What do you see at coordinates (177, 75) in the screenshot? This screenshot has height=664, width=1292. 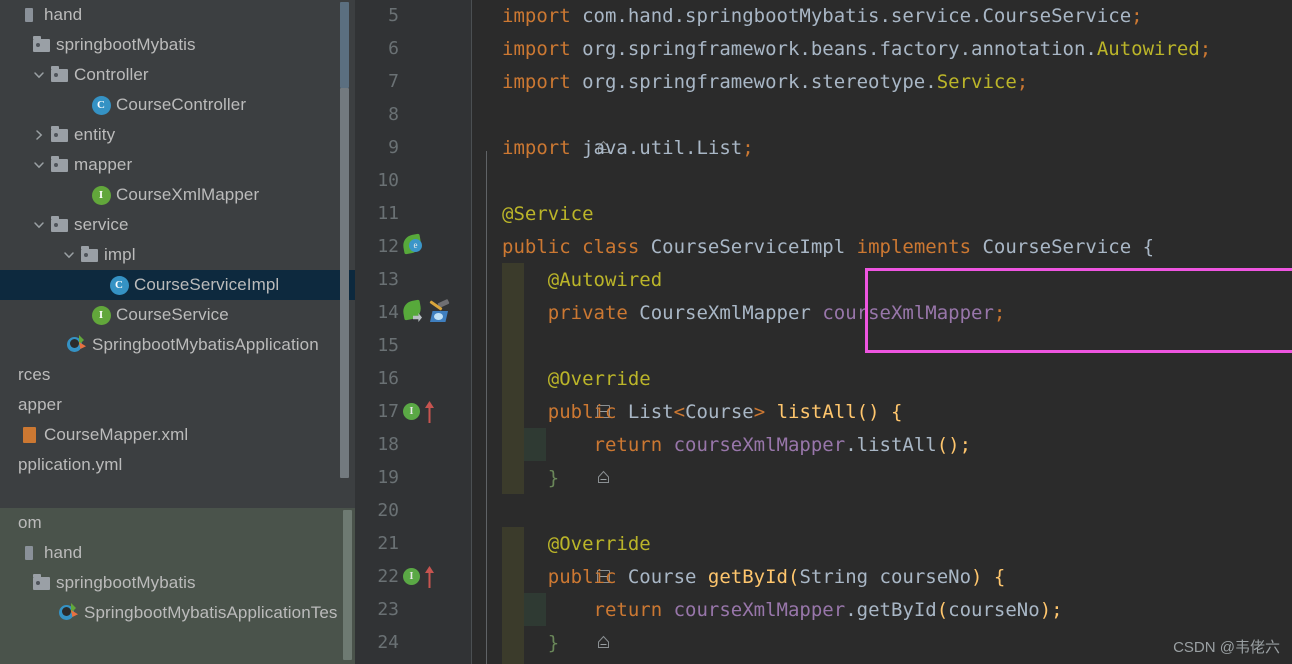 I see `tree-item-controller: Controller` at bounding box center [177, 75].